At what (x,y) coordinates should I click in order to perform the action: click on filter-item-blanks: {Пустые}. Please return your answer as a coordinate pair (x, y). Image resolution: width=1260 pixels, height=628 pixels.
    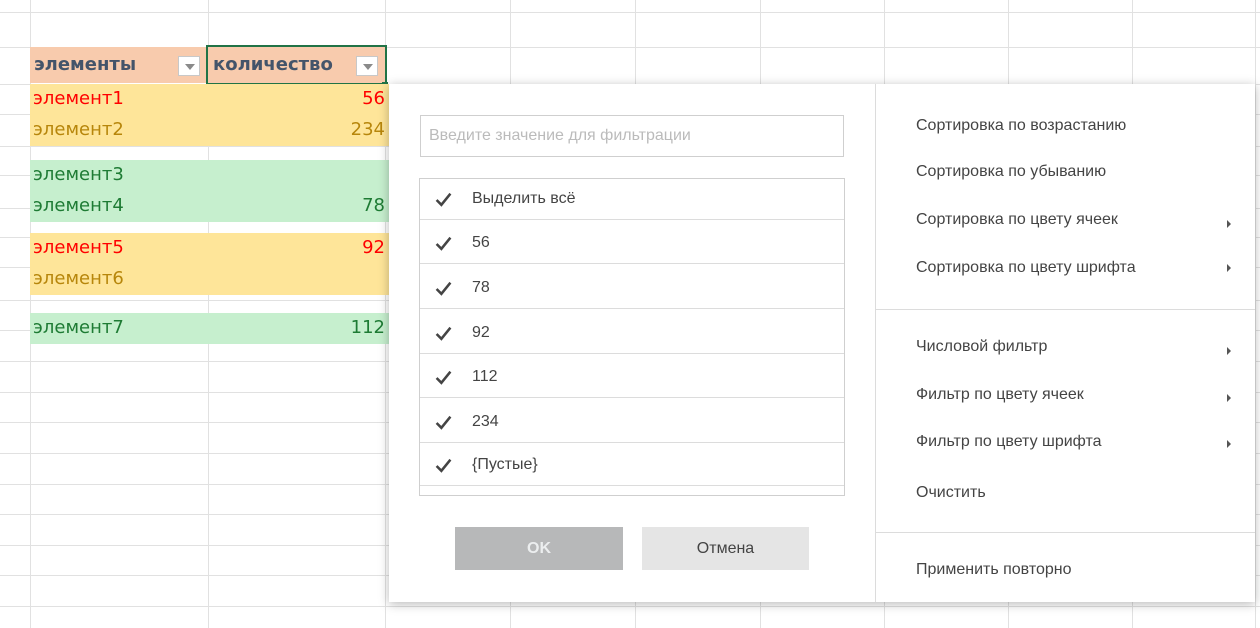
    Looking at the image, I should click on (632, 465).